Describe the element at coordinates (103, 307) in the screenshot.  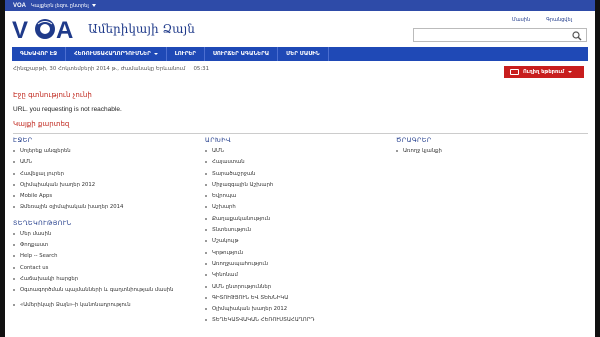
I see `list-item: «Ամերիկայի Ձայն»-ի կանոնադրություն` at that location.